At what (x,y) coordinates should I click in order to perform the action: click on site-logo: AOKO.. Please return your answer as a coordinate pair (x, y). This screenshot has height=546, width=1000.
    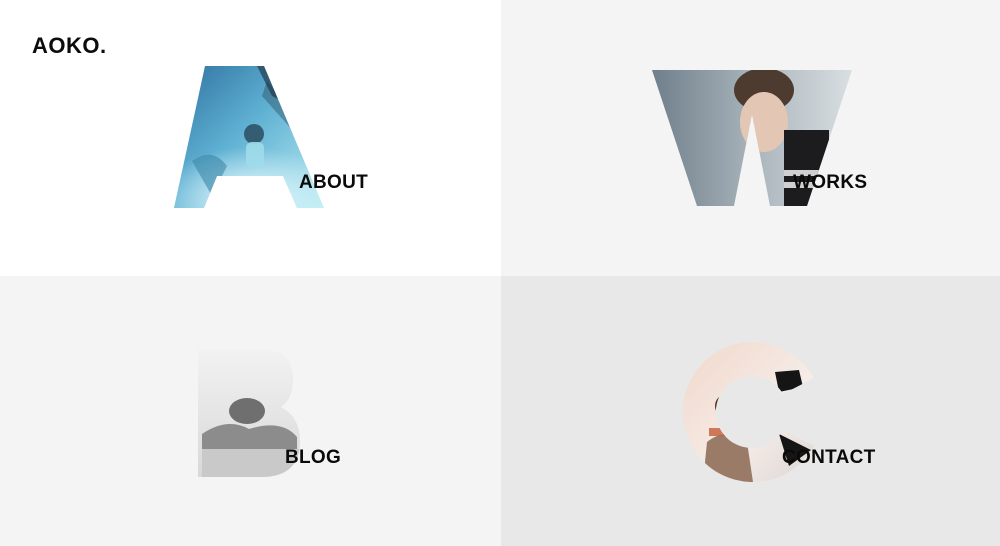
    Looking at the image, I should click on (69, 46).